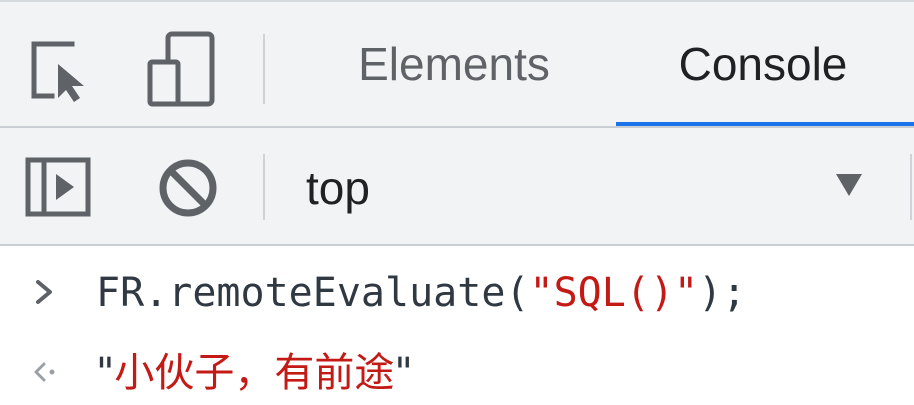 Image resolution: width=914 pixels, height=405 pixels. I want to click on execution-context-value: top, so click(338, 188).